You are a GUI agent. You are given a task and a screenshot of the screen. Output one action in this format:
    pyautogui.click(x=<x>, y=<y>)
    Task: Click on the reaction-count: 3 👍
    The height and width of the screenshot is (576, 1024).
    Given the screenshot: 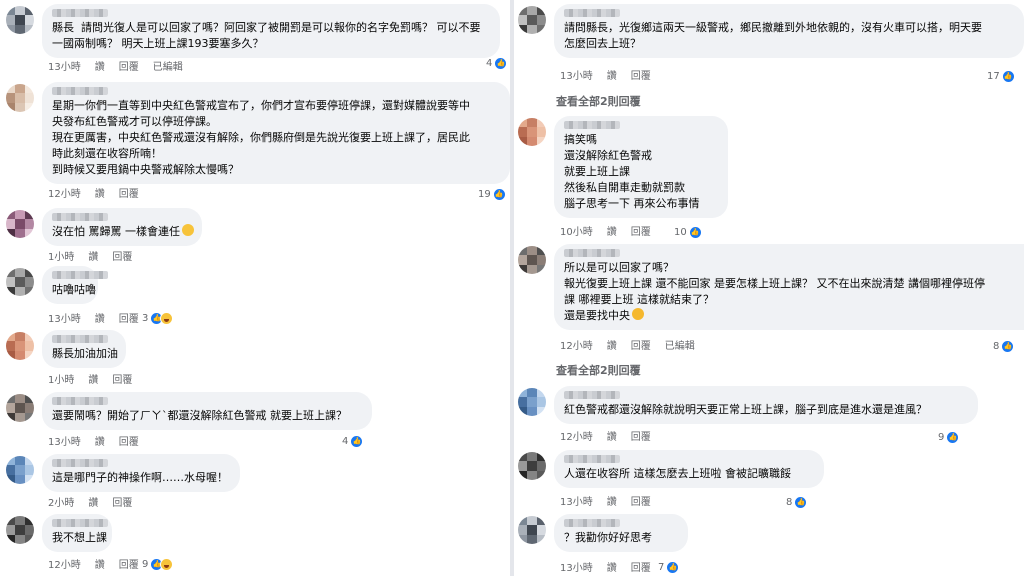 What is the action you would take?
    pyautogui.click(x=158, y=318)
    